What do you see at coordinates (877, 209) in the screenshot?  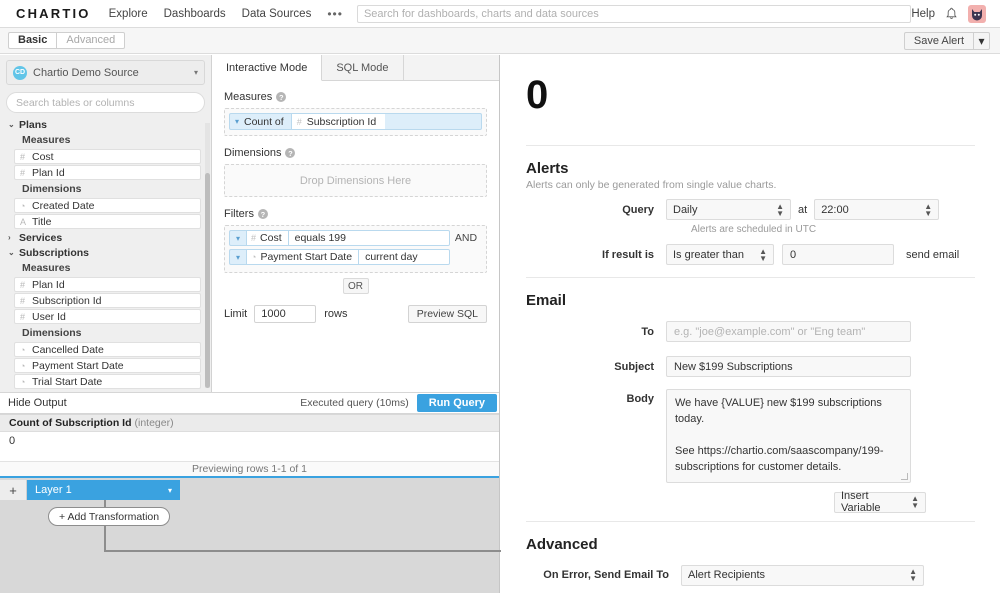 I see `alert-time-select: 22:00 ▲ ▼` at bounding box center [877, 209].